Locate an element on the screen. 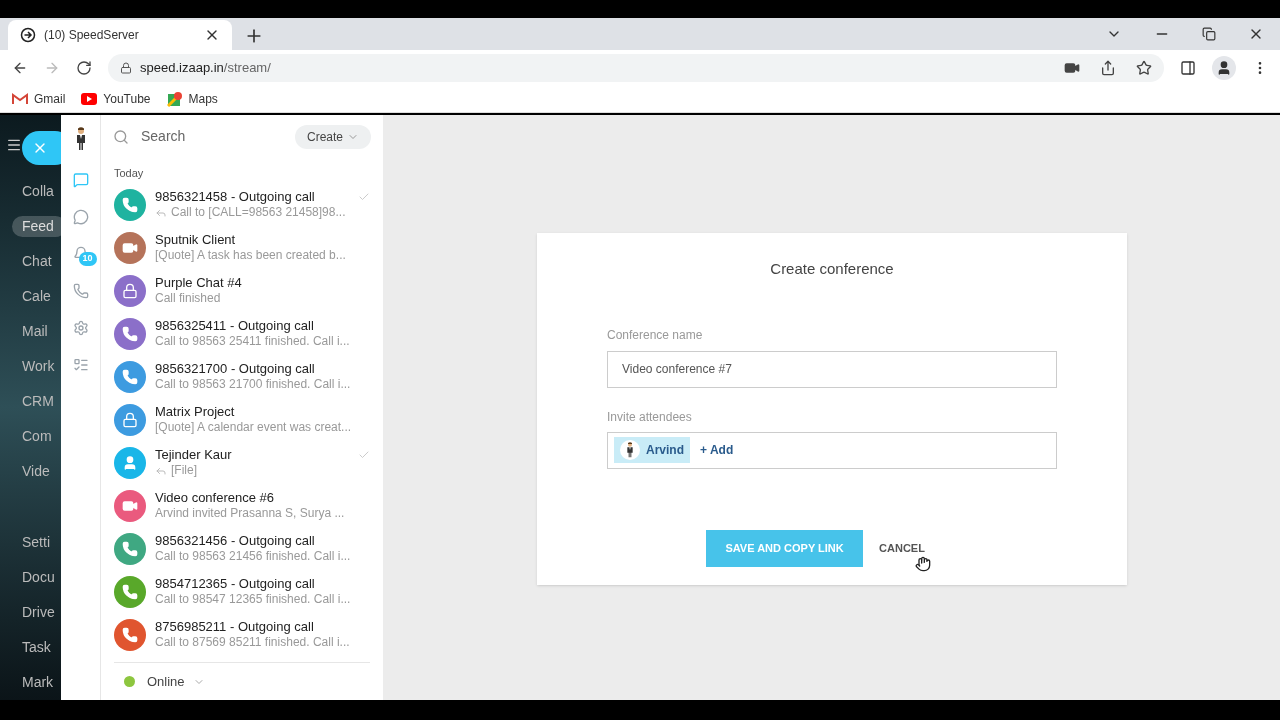  chat-title: 9854712365 - Outgoing call is located at coordinates (235, 584).